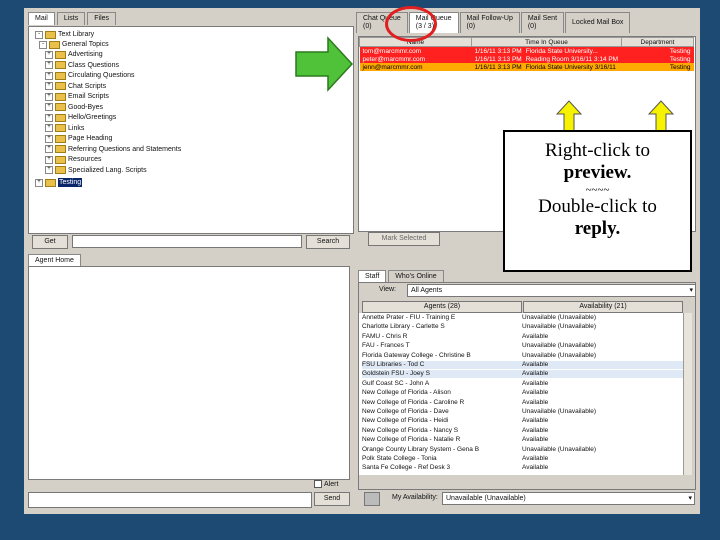  What do you see at coordinates (442, 307) in the screenshot?
I see `agents-column-header: Agents (28)` at bounding box center [442, 307].